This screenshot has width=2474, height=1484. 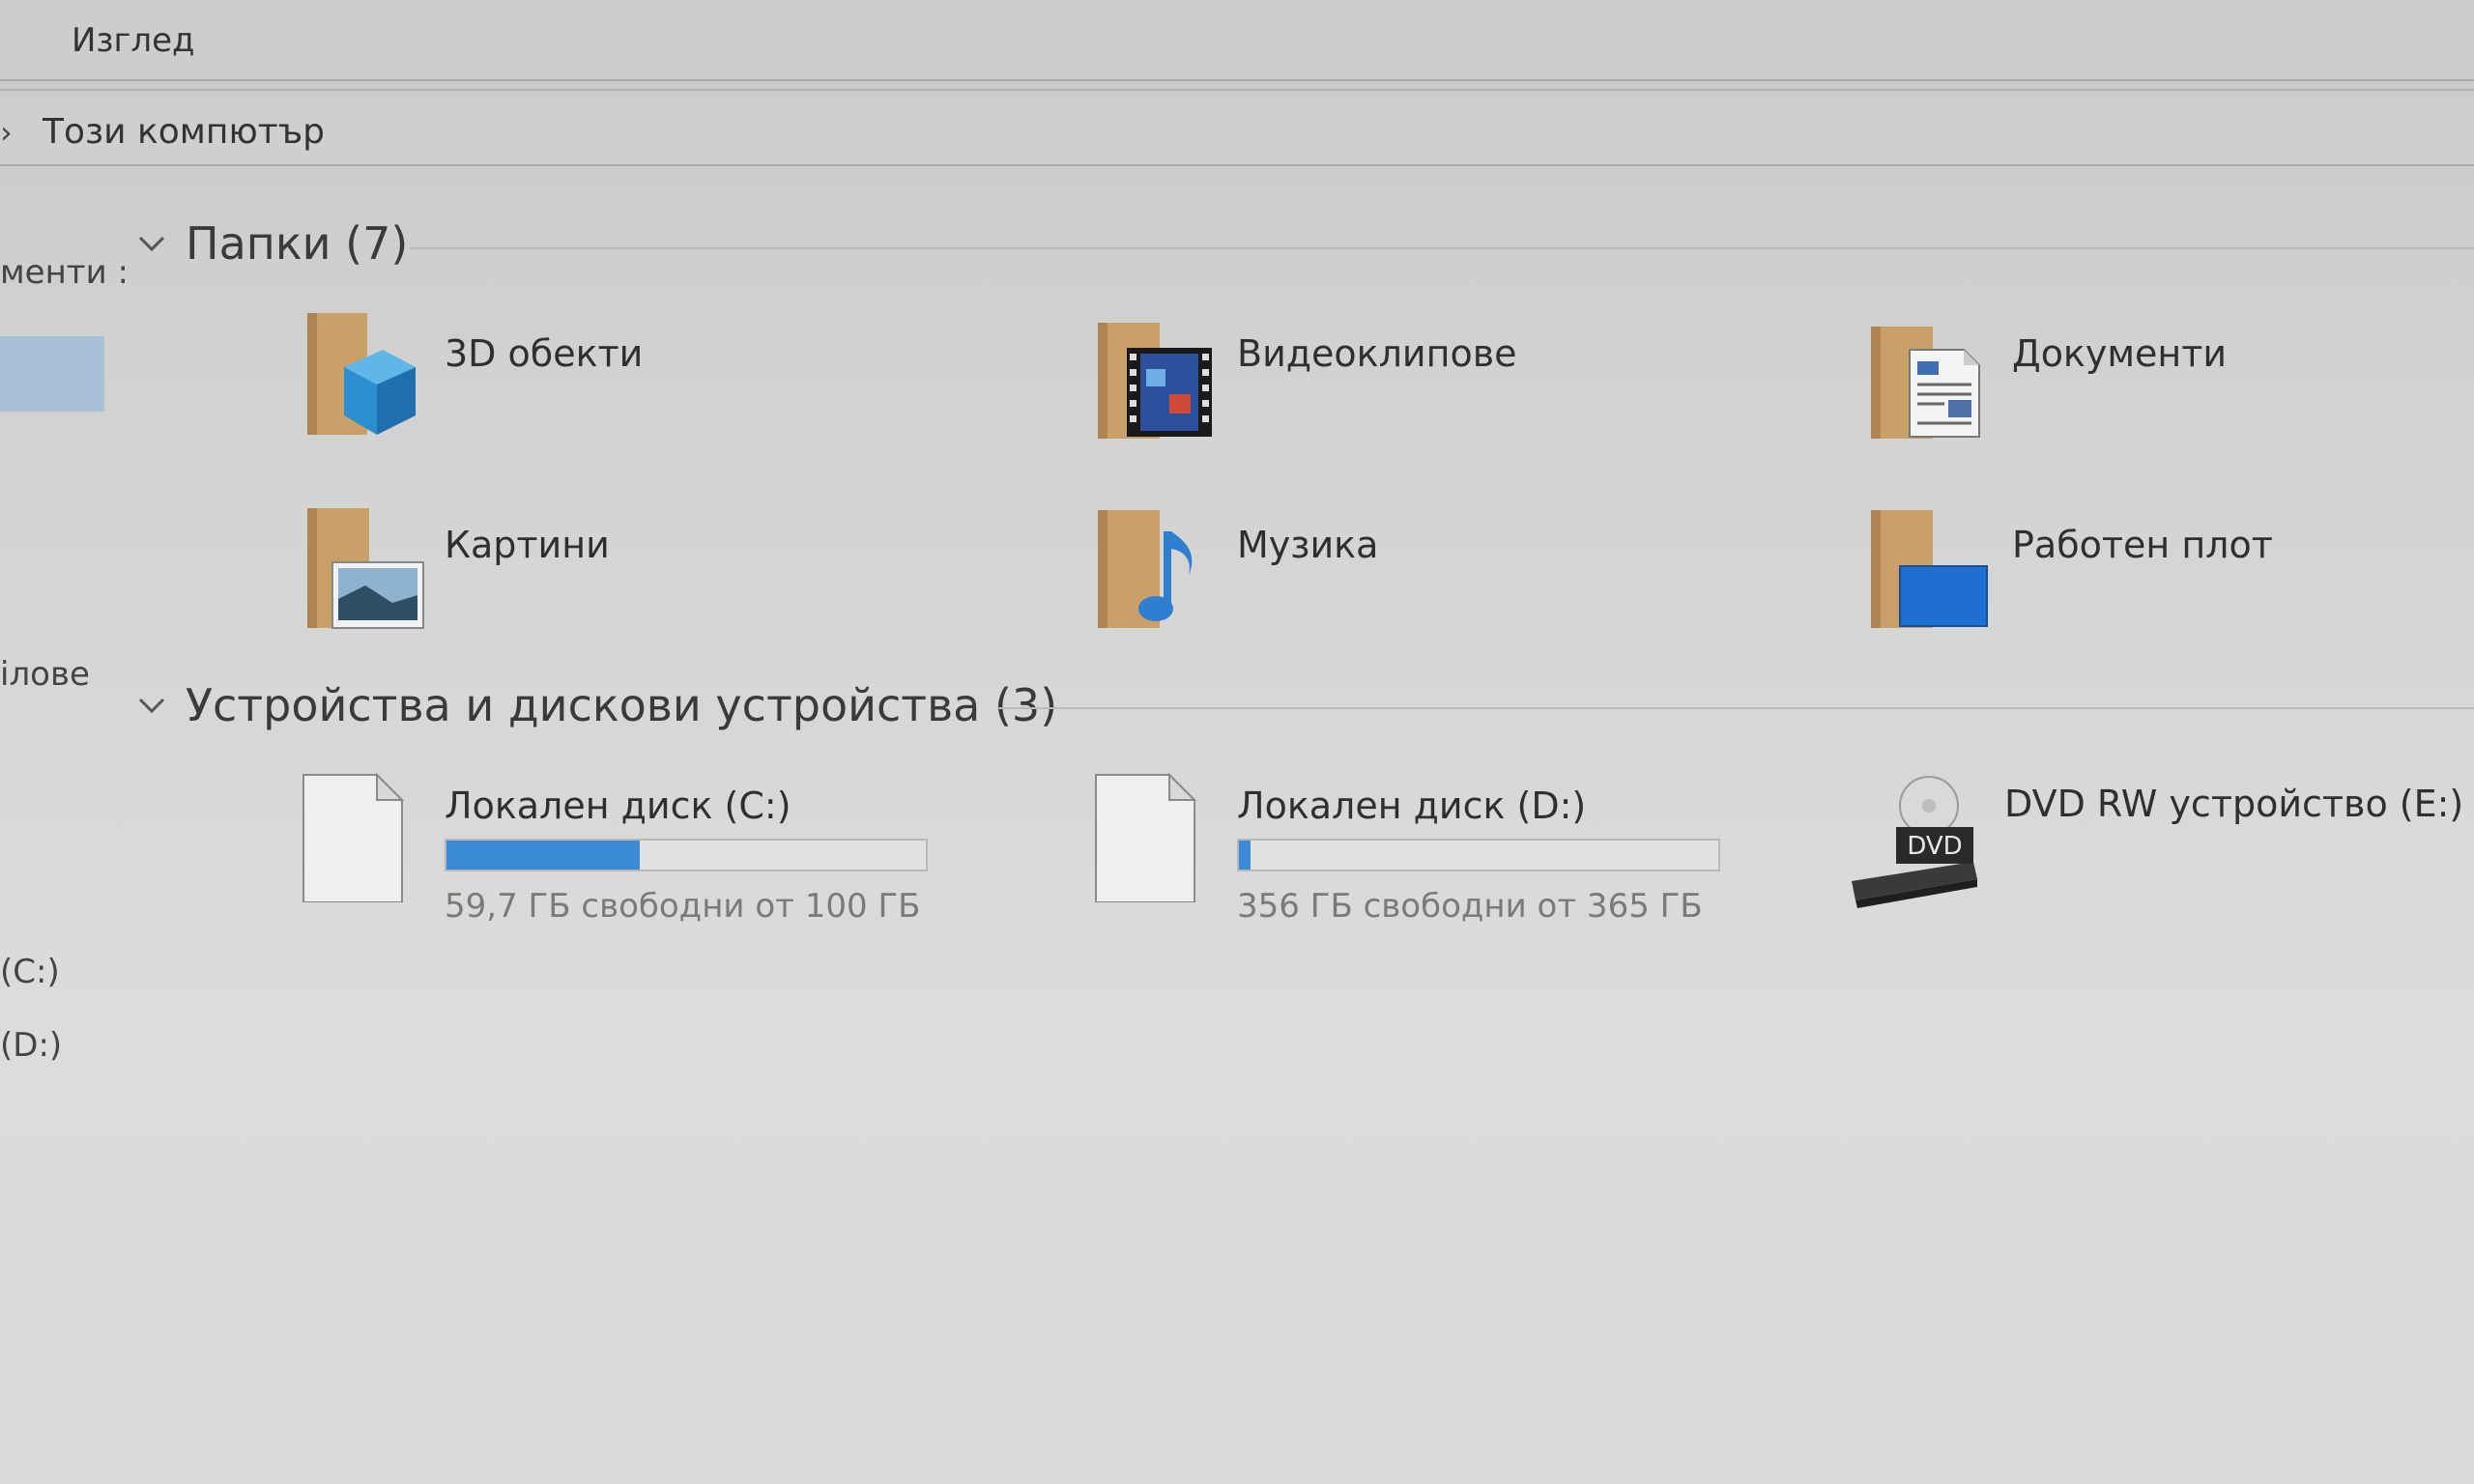 I want to click on drive-label: Локален диск (D:), so click(x=1412, y=806).